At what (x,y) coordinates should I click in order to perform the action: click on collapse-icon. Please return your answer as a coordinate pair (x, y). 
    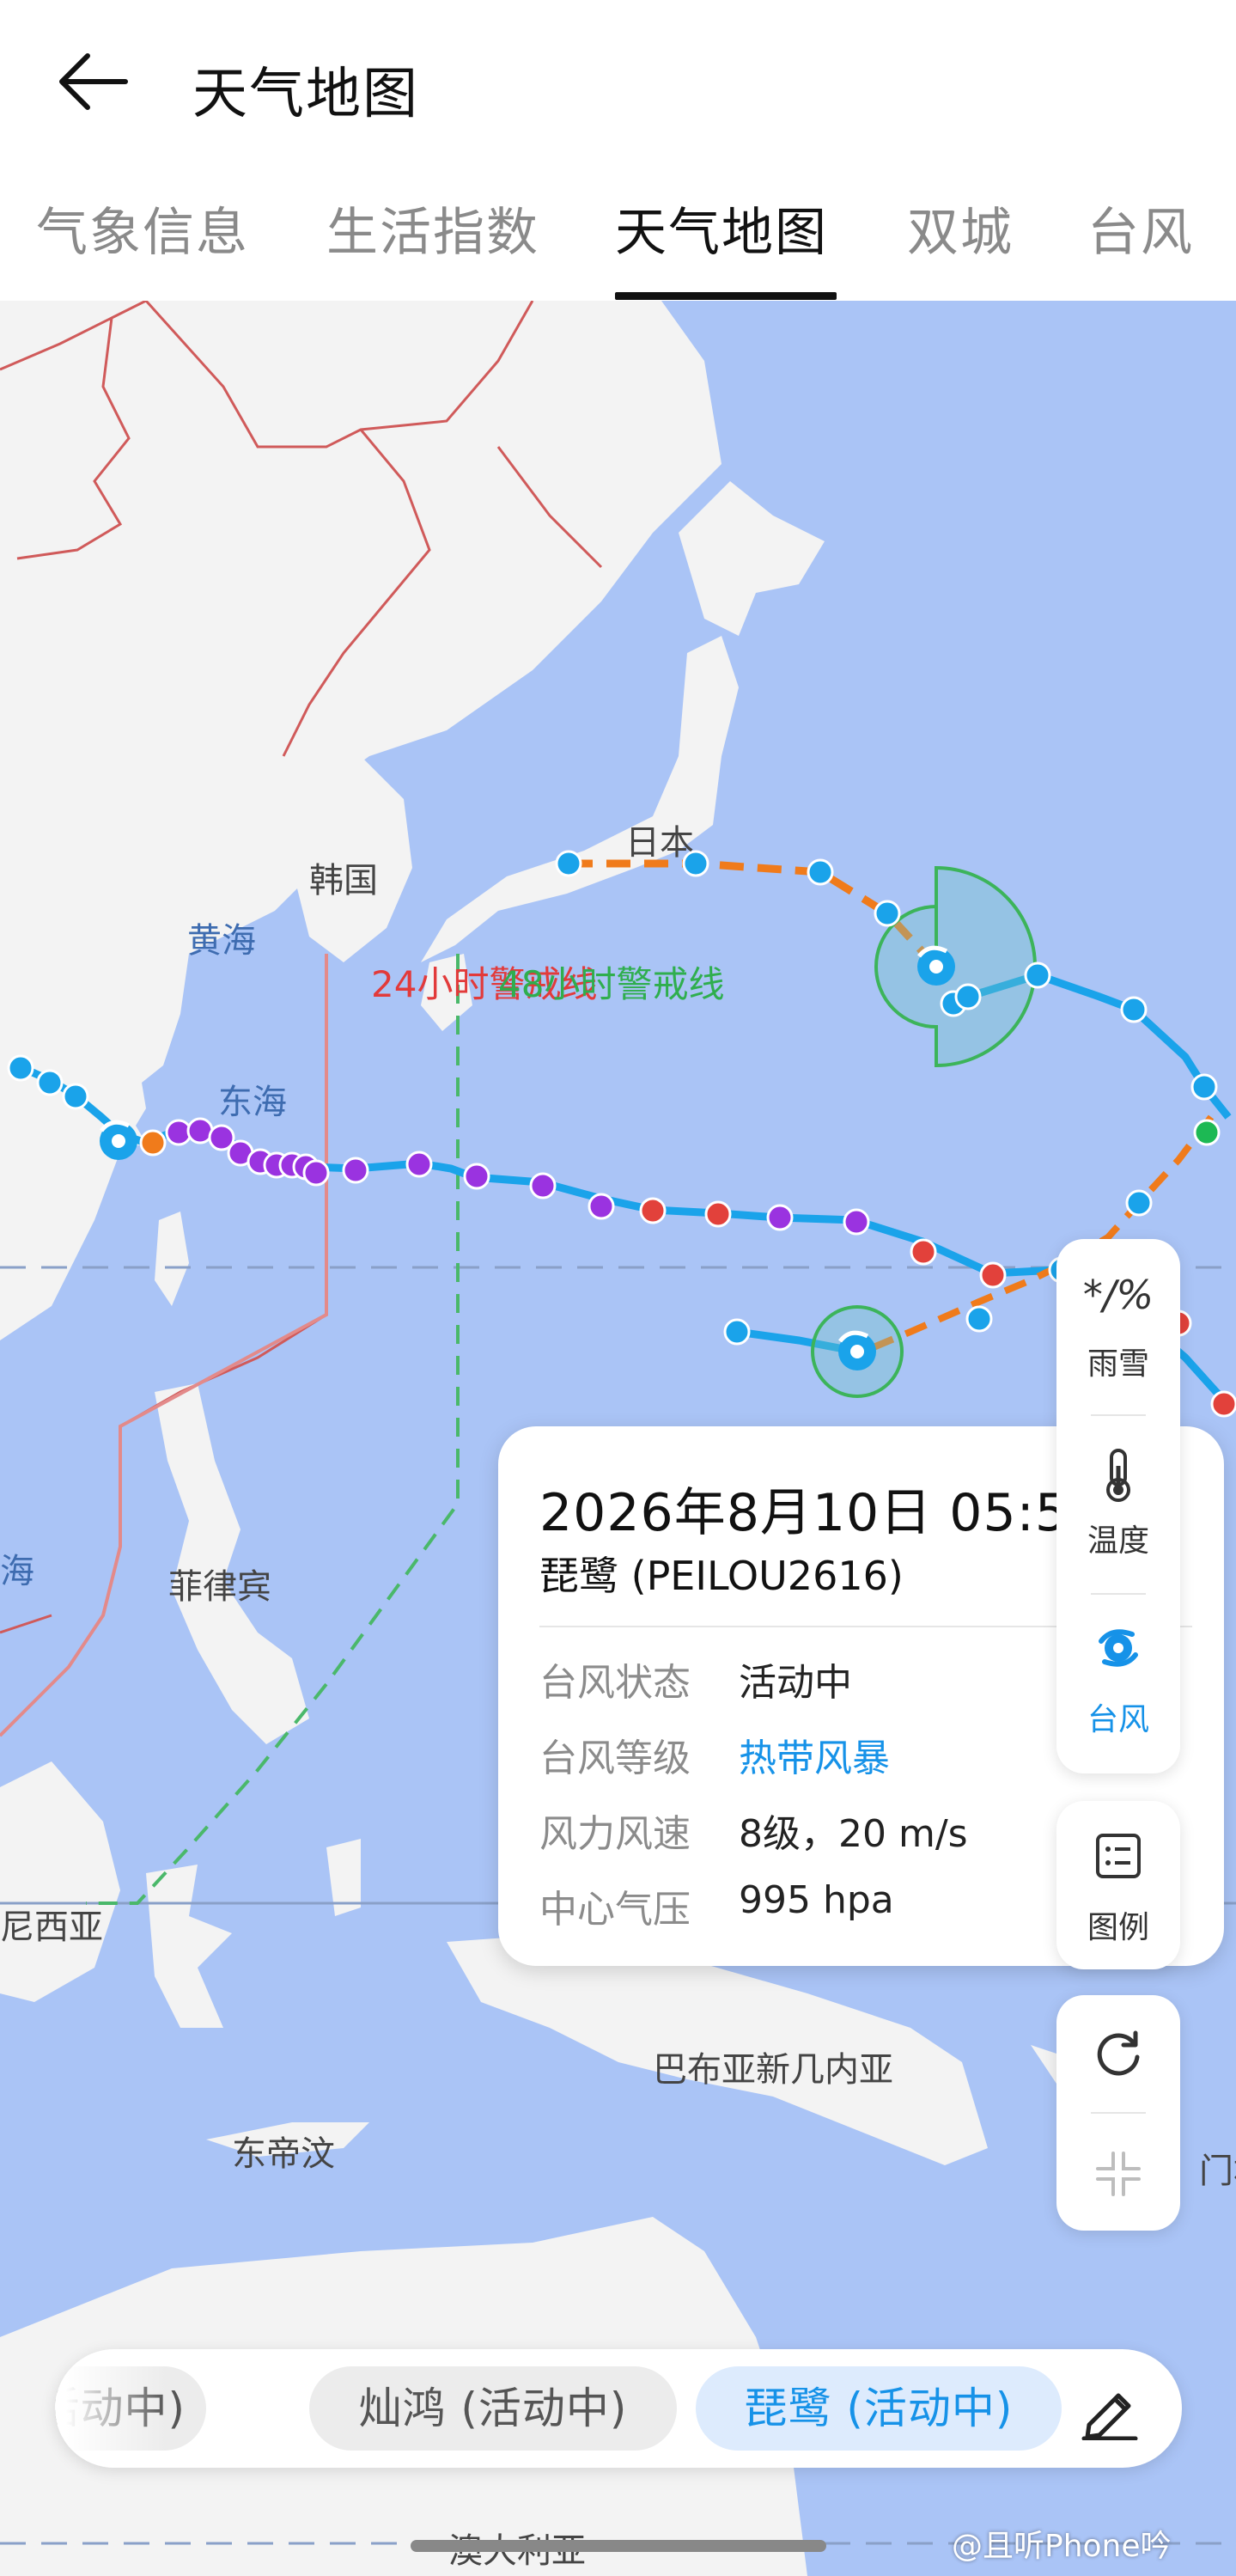
    Looking at the image, I should click on (1118, 2174).